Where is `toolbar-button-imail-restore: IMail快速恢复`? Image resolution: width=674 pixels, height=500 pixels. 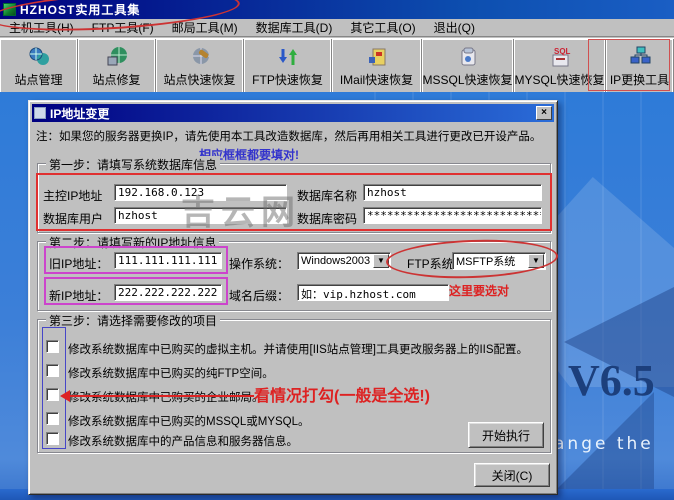 toolbar-button-imail-restore: IMail快速恢复 is located at coordinates (377, 65).